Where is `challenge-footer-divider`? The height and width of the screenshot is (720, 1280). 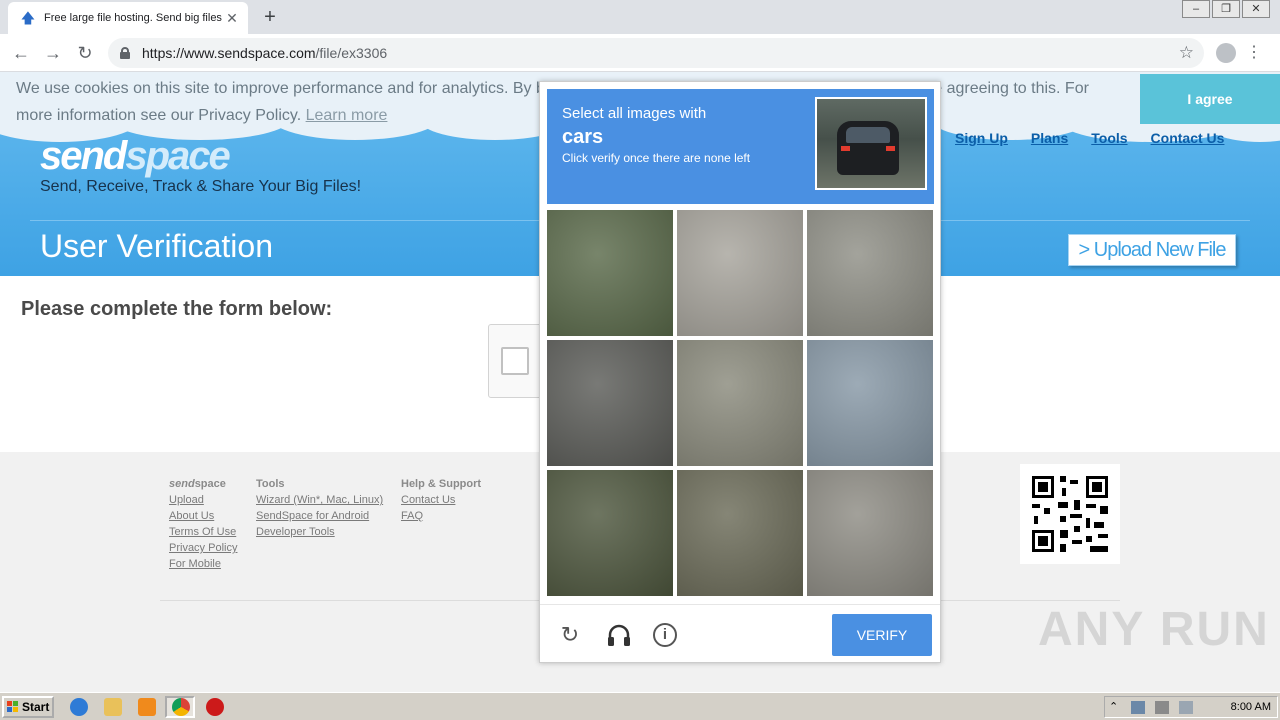 challenge-footer-divider is located at coordinates (740, 604).